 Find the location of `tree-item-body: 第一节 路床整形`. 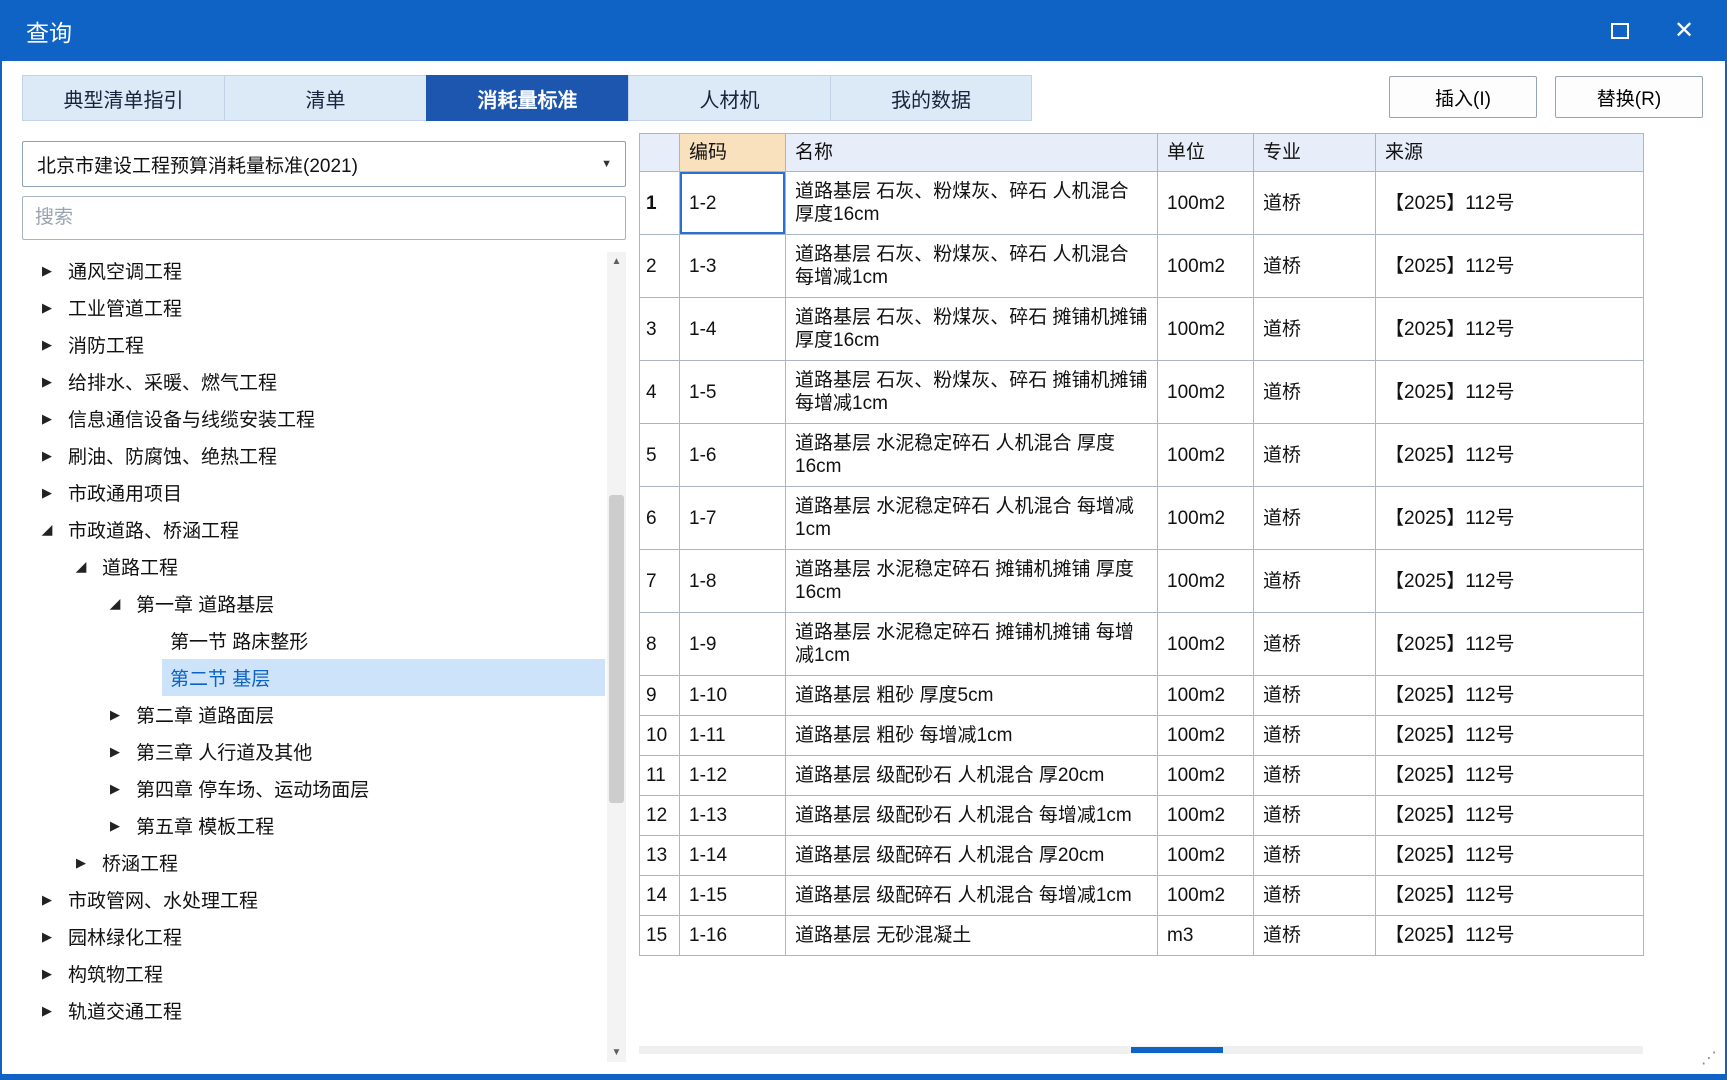

tree-item-body: 第一节 路床整形 is located at coordinates (383, 640).